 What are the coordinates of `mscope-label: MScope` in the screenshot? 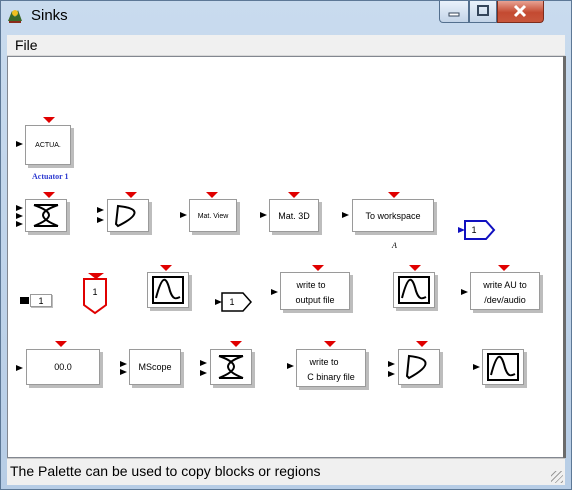 It's located at (155, 367).